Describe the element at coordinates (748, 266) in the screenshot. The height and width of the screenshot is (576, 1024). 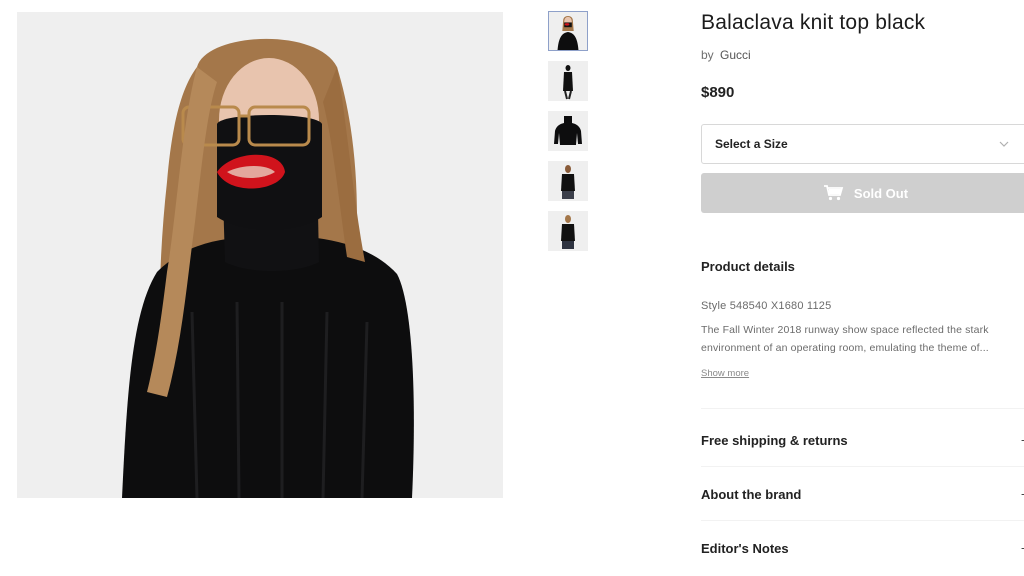
I see `product-details-heading: Product details` at that location.